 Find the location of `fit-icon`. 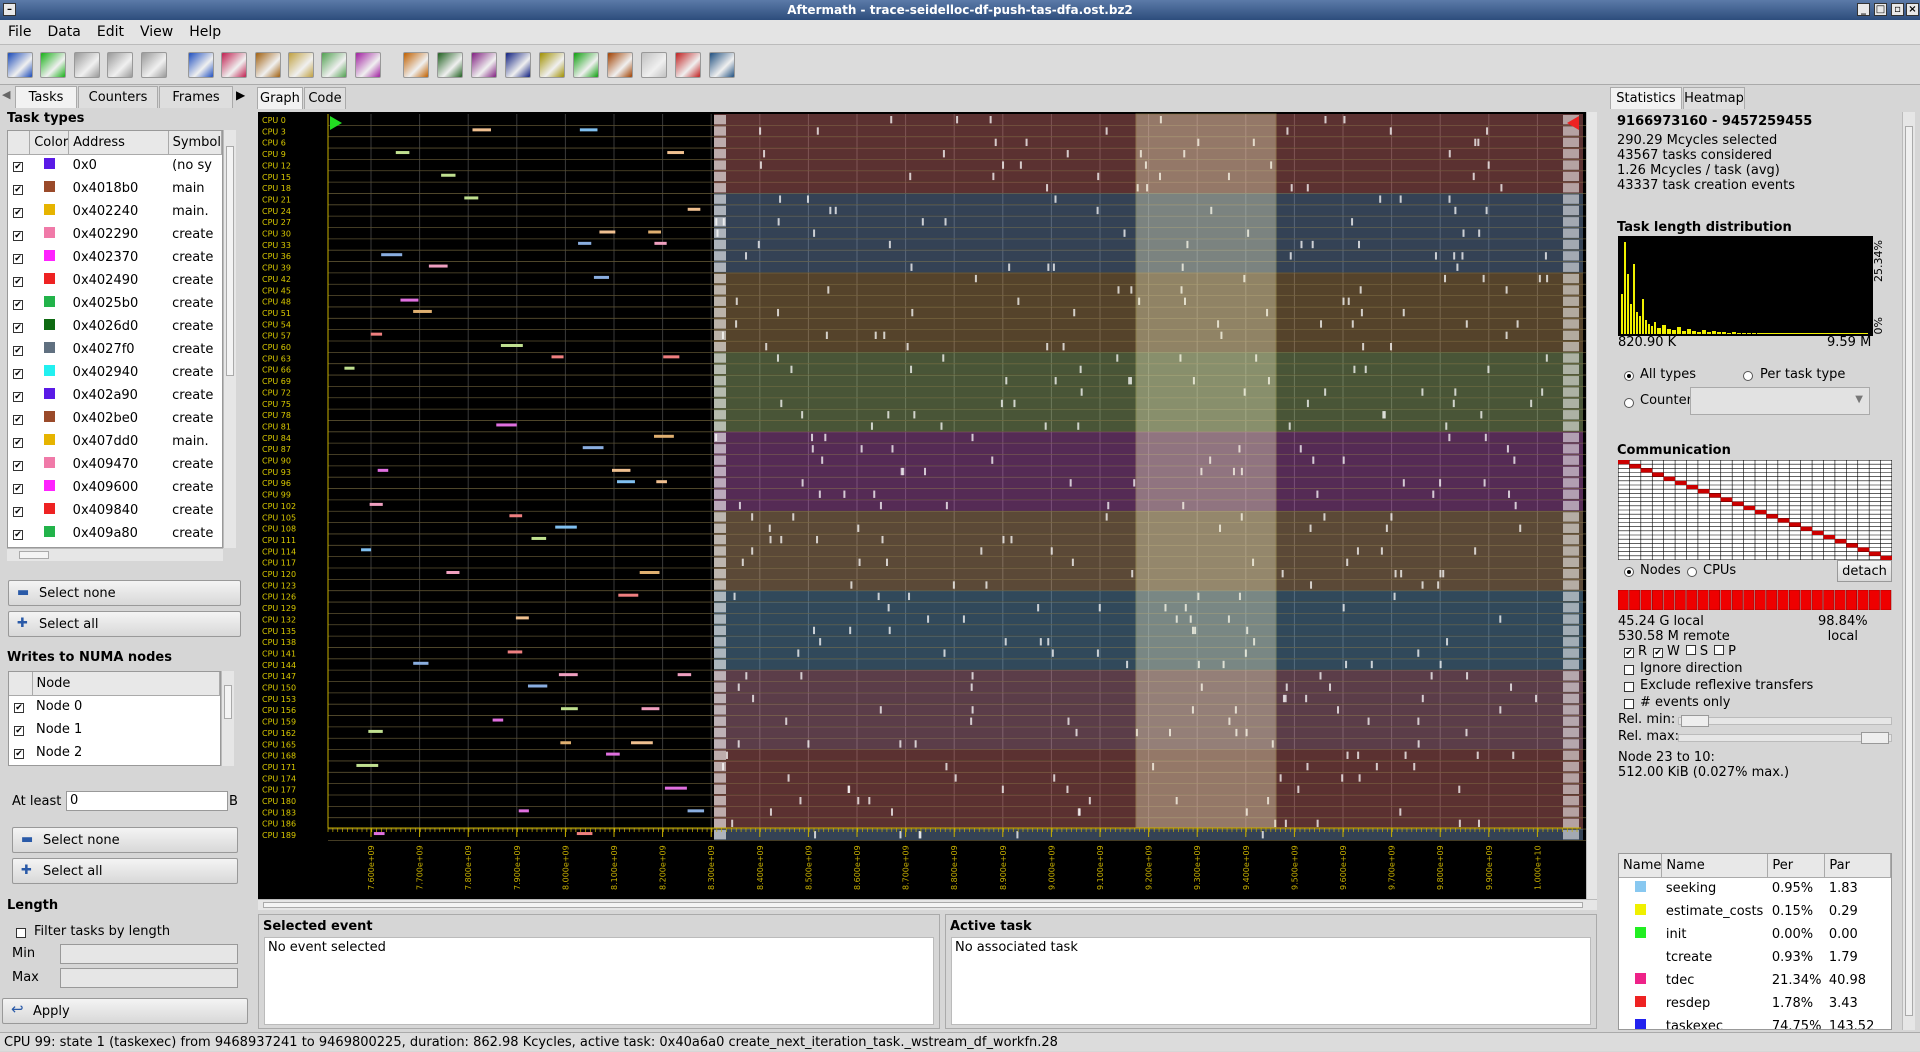

fit-icon is located at coordinates (120, 65).